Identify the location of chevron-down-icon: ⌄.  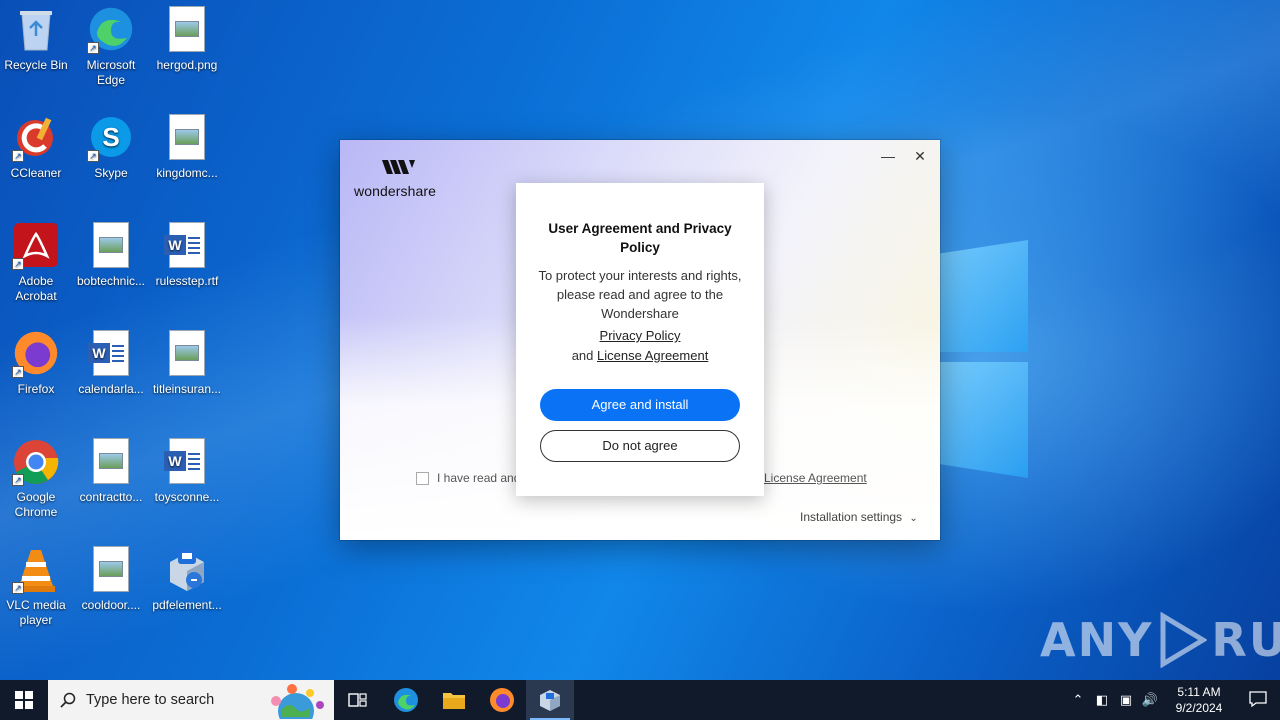
(913, 518).